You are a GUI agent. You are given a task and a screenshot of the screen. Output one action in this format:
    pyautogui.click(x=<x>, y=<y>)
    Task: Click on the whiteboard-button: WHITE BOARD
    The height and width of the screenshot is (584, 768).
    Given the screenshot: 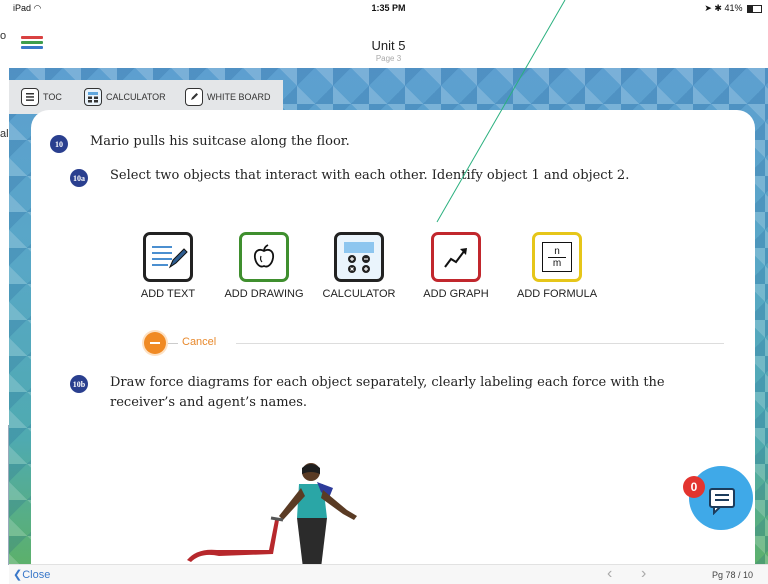 What is the action you would take?
    pyautogui.click(x=228, y=97)
    